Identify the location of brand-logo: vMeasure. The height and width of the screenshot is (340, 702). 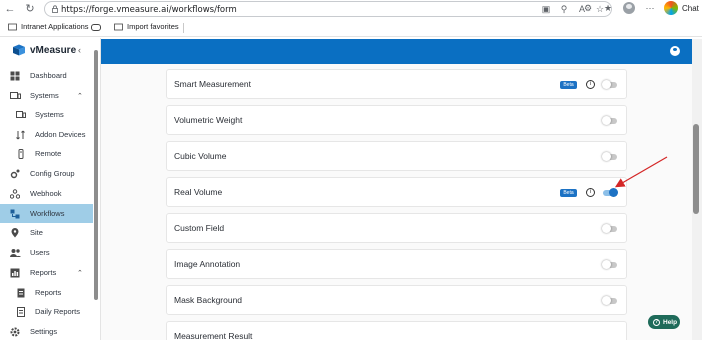
(44, 50).